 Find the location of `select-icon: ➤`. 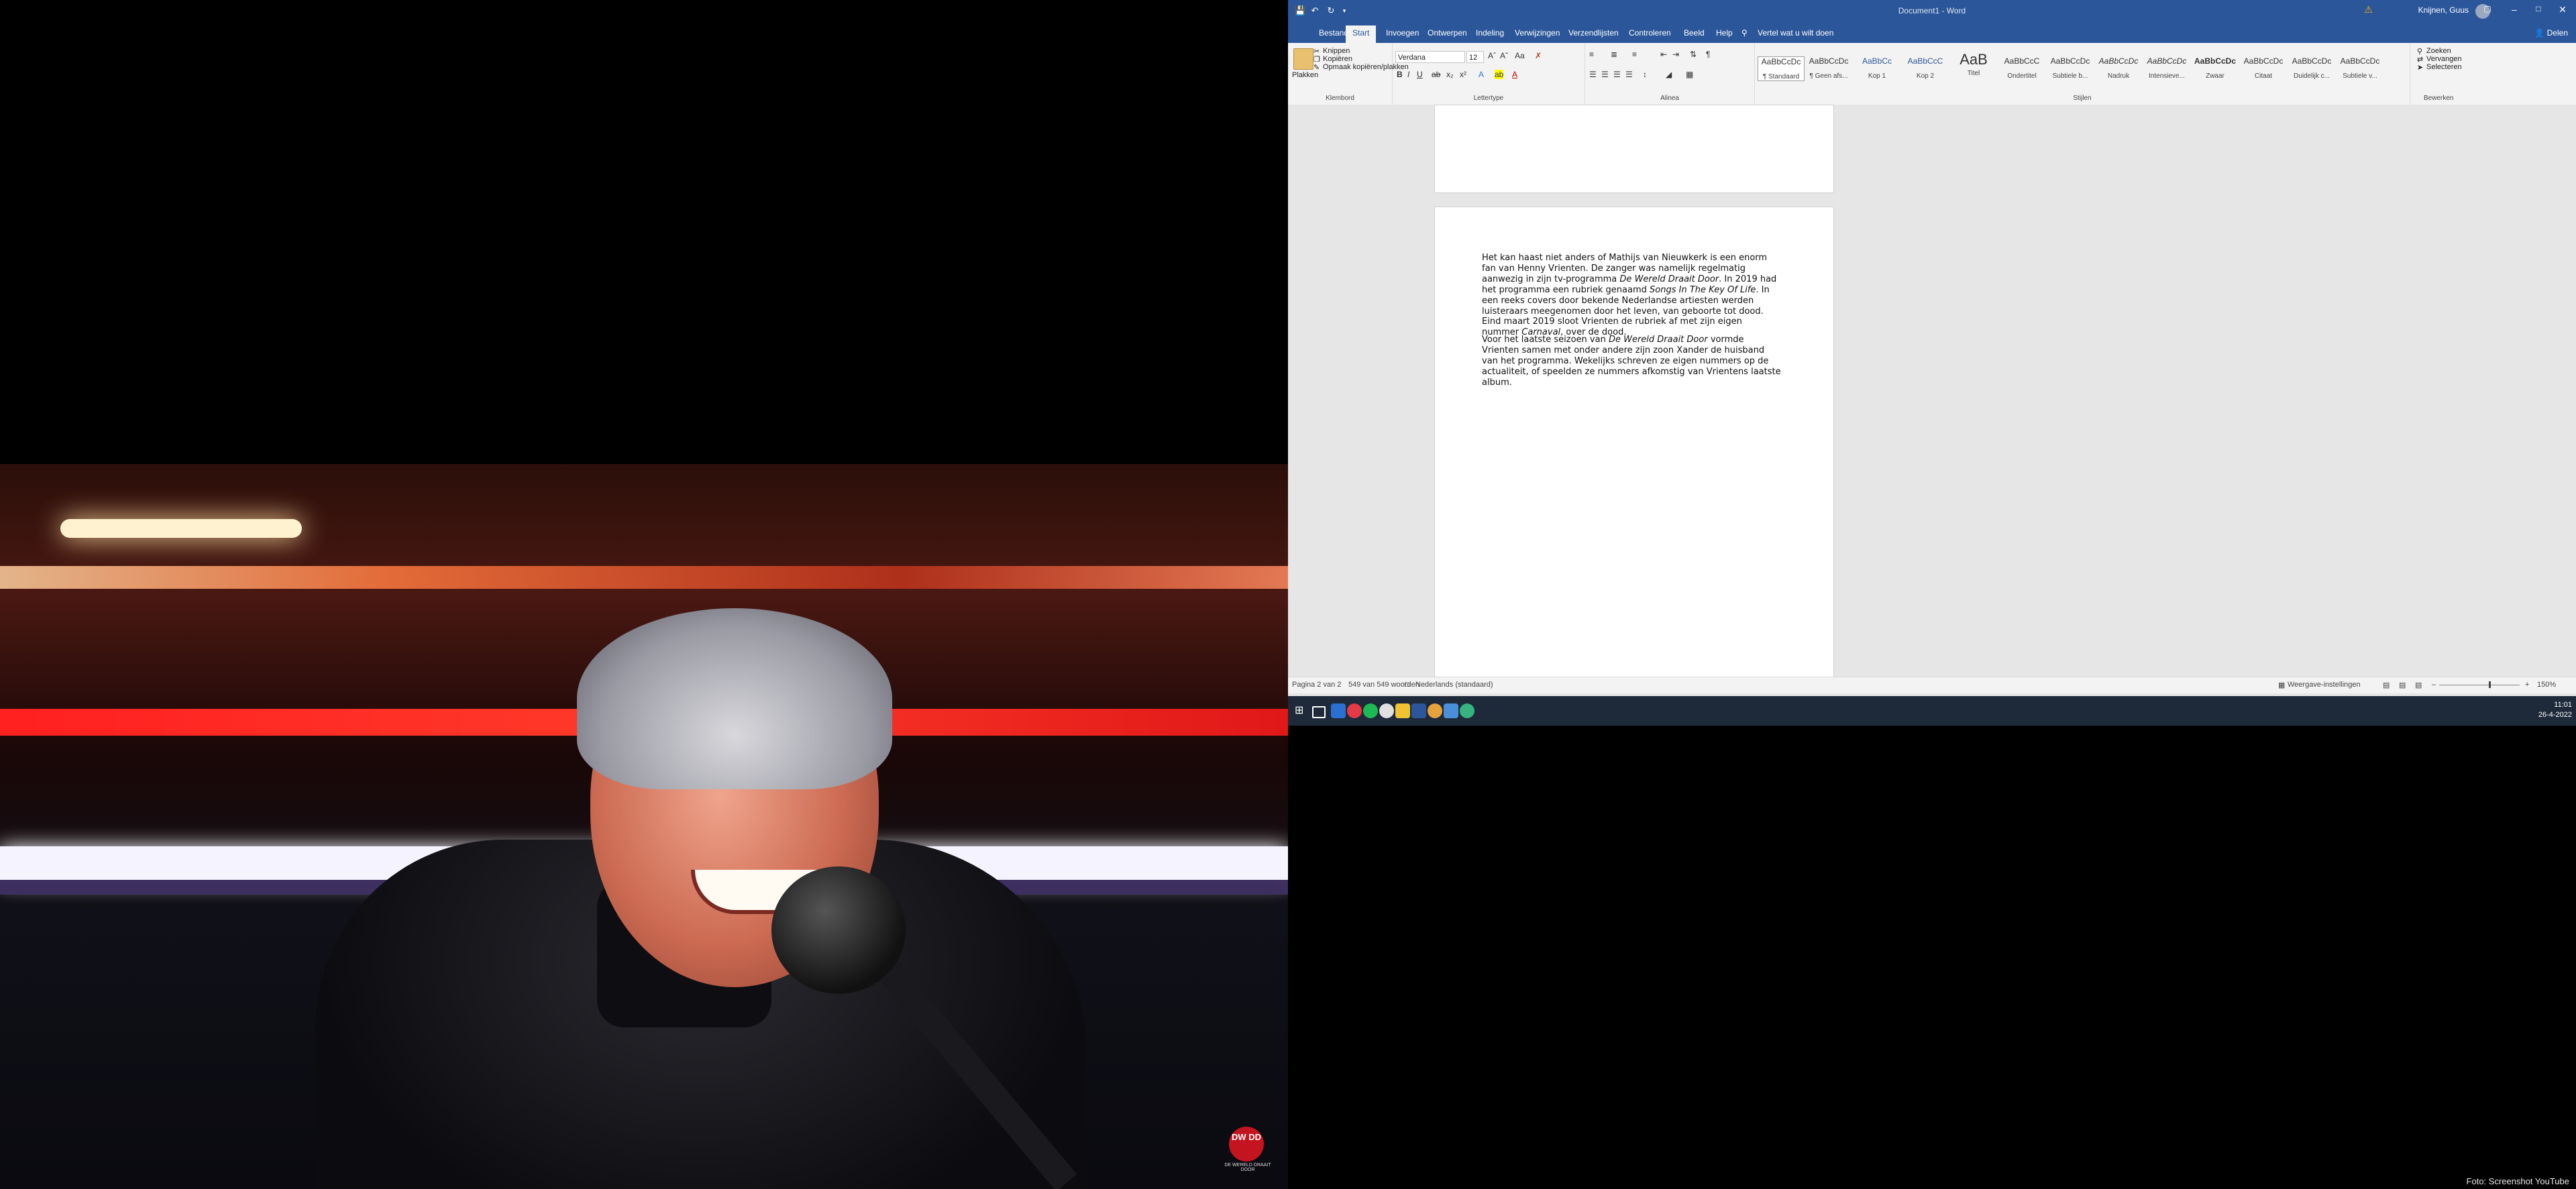

select-icon: ➤ is located at coordinates (2420, 67).